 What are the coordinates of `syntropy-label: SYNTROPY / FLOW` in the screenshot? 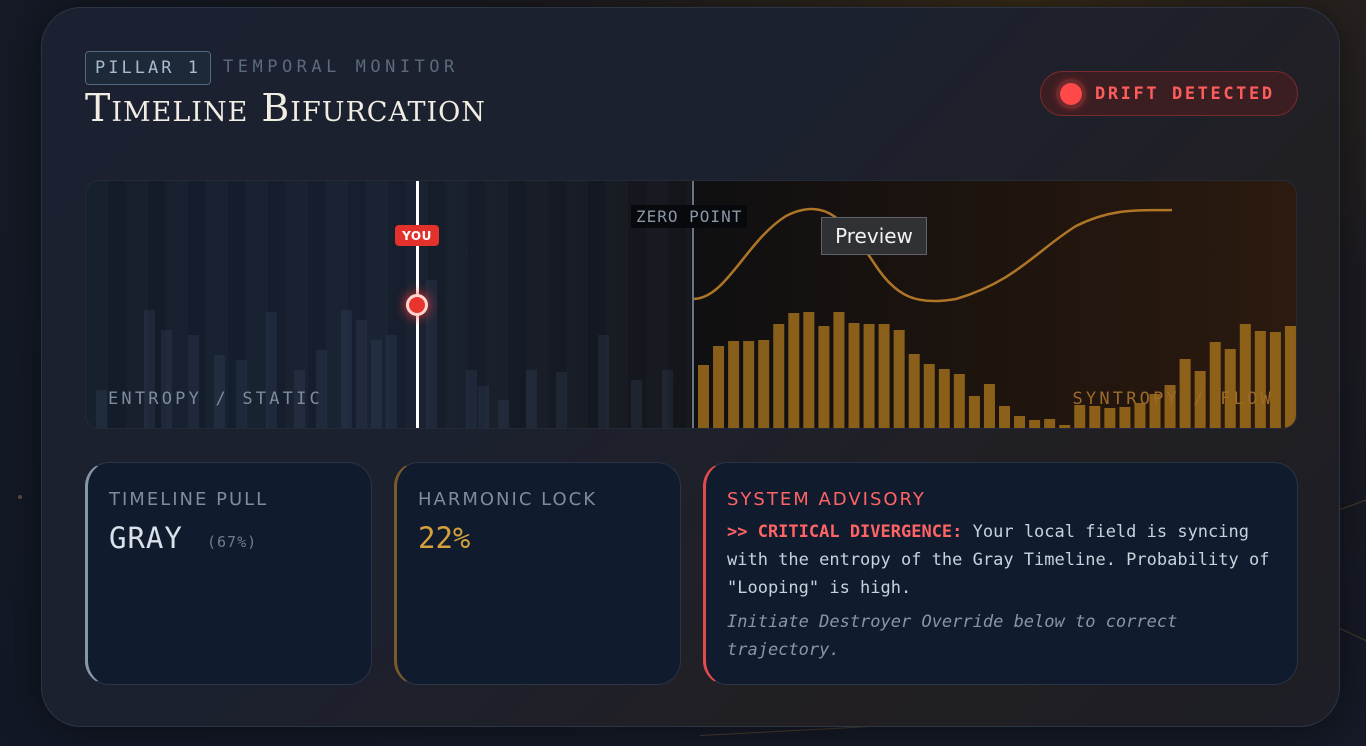 It's located at (1173, 399).